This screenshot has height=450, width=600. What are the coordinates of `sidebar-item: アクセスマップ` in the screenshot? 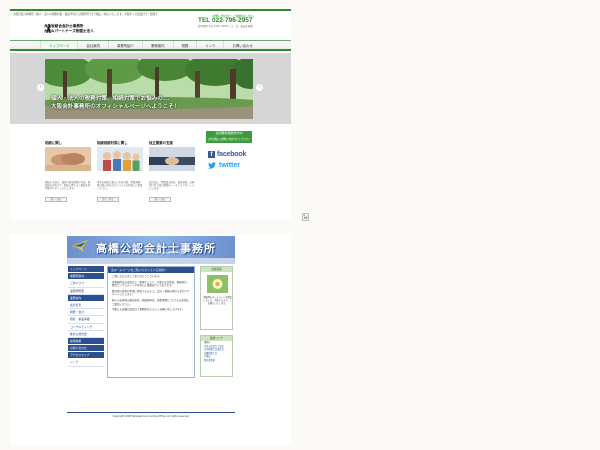 It's located at (86, 356).